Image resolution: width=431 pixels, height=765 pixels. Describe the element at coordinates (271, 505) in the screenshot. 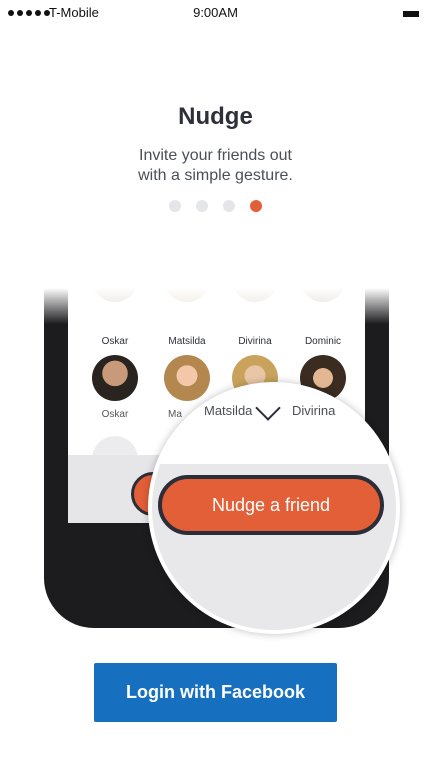

I see `nudge-a-friend-button: Nudge a friend` at that location.